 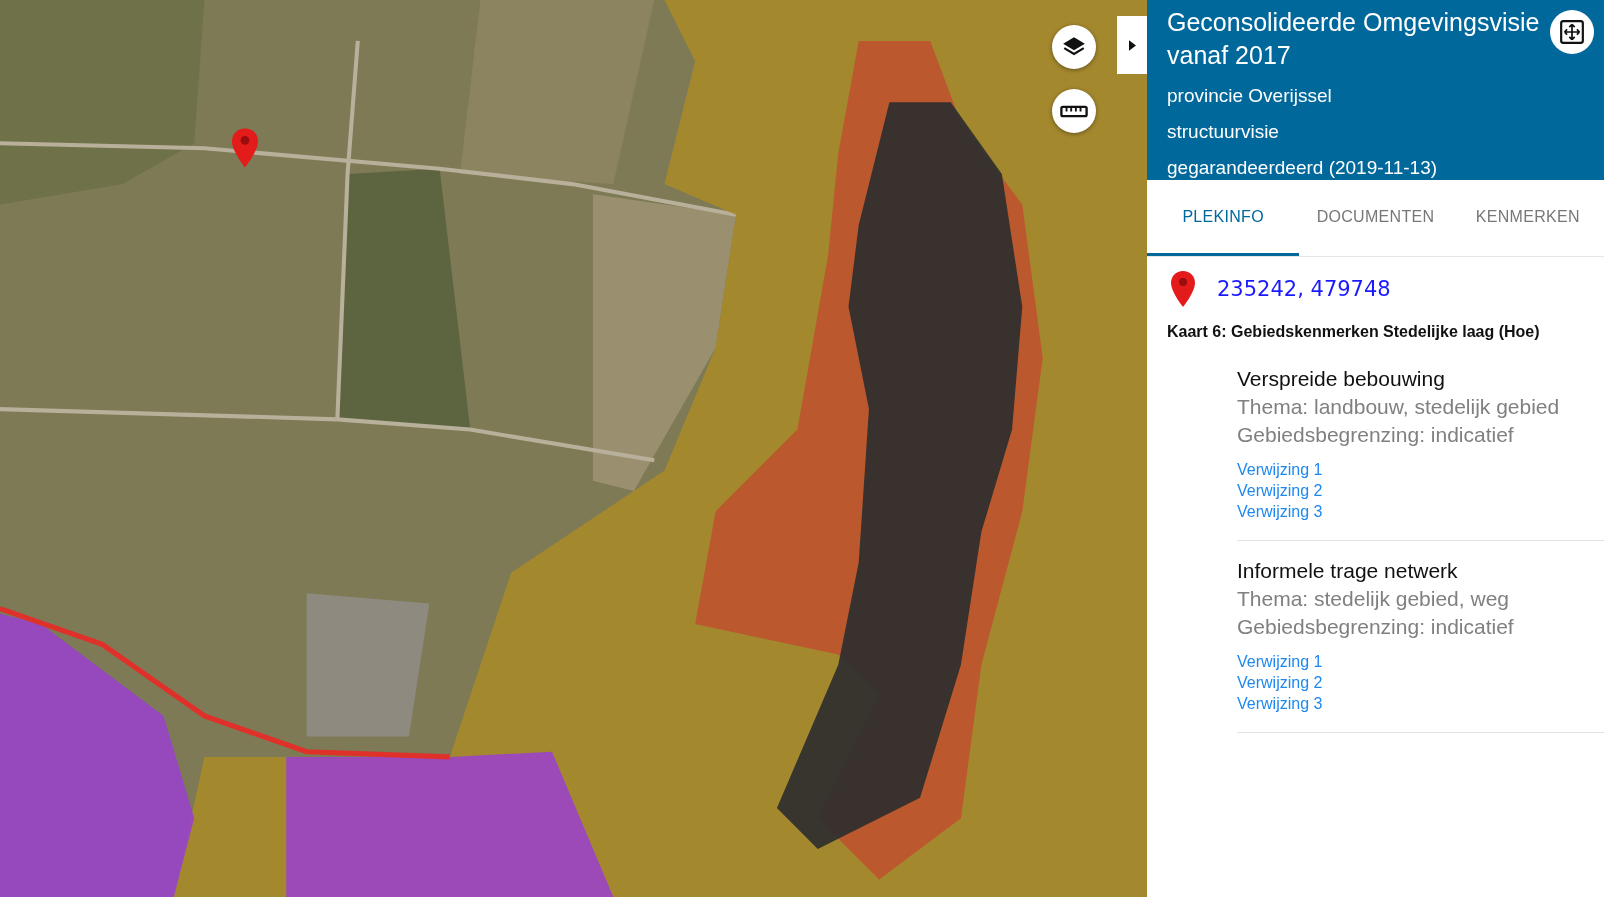 I want to click on feature-theme: Thema: landbouw, stedelijk gebied, so click(x=1399, y=407).